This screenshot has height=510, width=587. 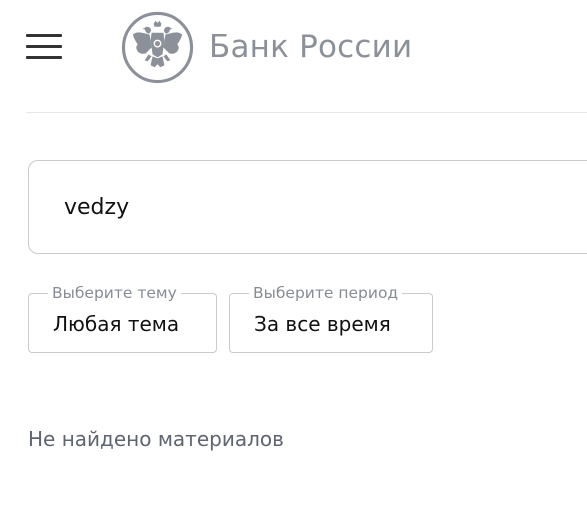 I want to click on search-input, so click(x=304, y=207).